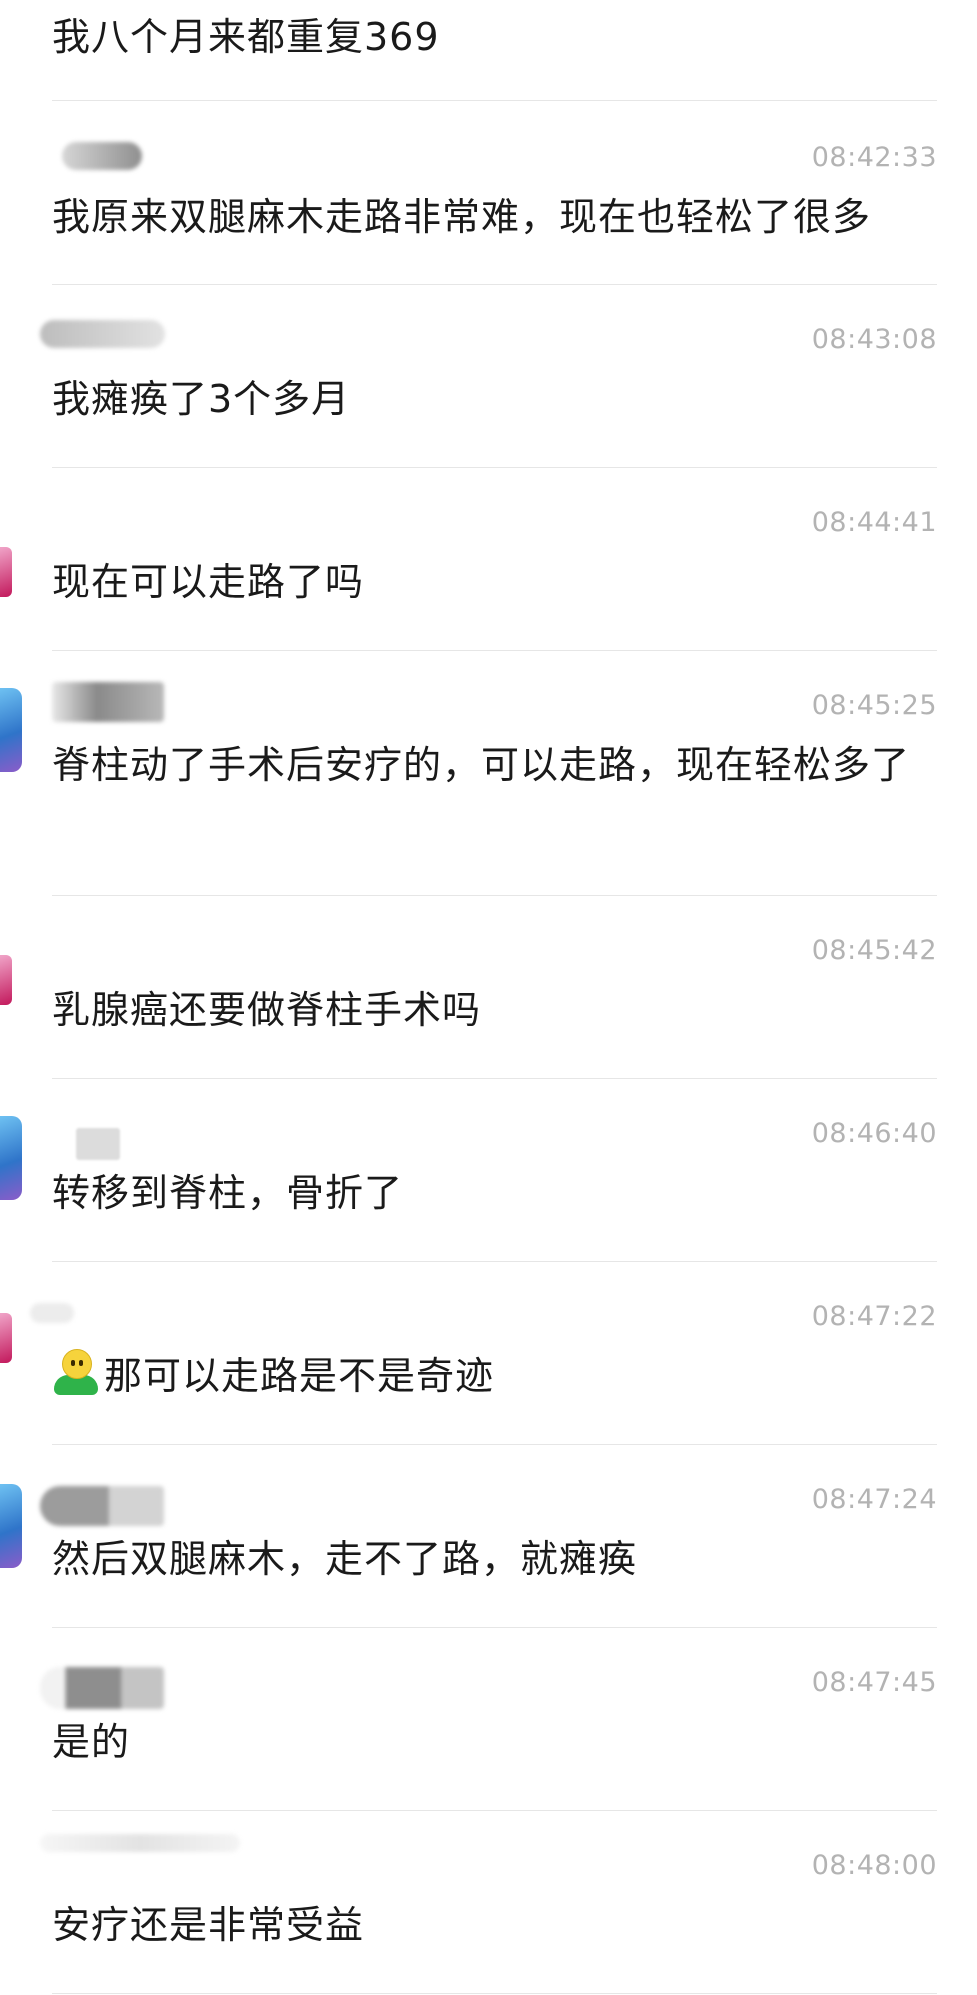  Describe the element at coordinates (874, 950) in the screenshot. I see `message-timestamp: 08:45:42` at that location.